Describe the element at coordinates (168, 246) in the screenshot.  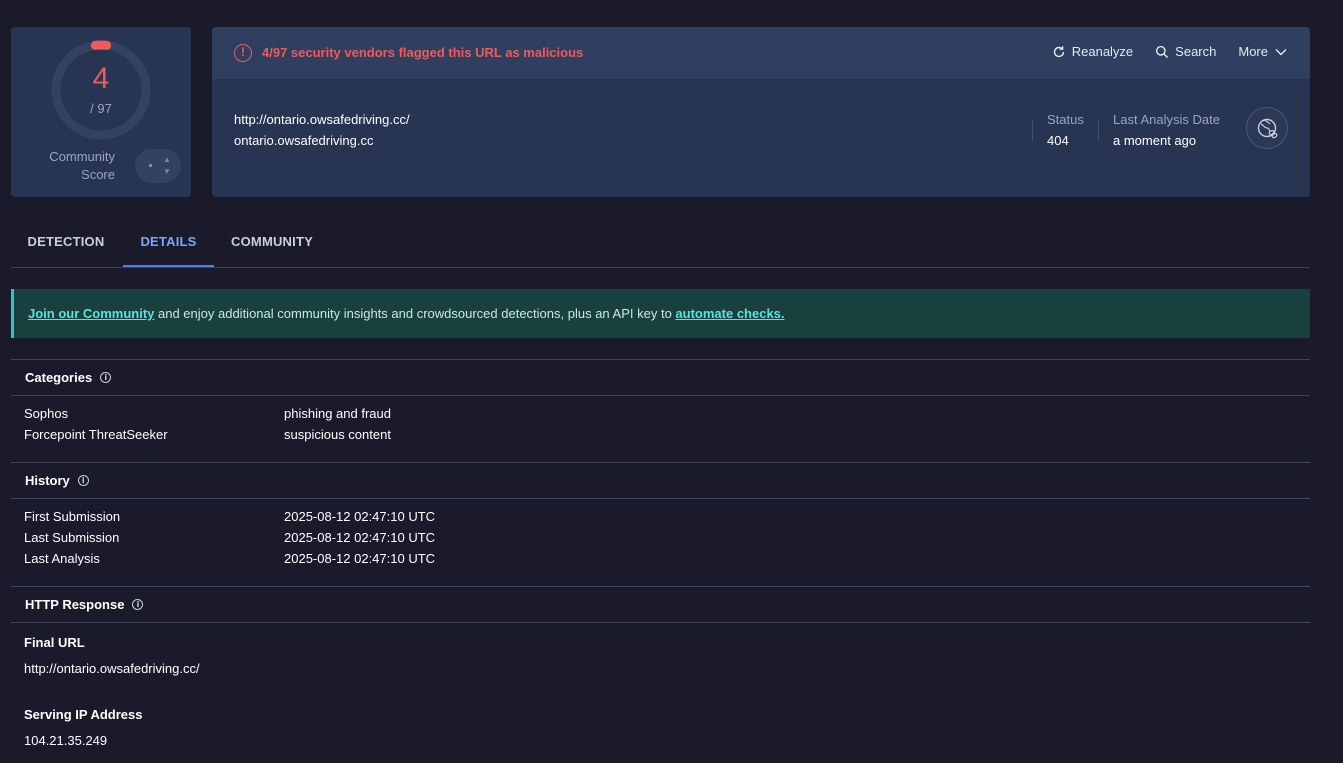
I see `tab-details: DETAILS` at that location.